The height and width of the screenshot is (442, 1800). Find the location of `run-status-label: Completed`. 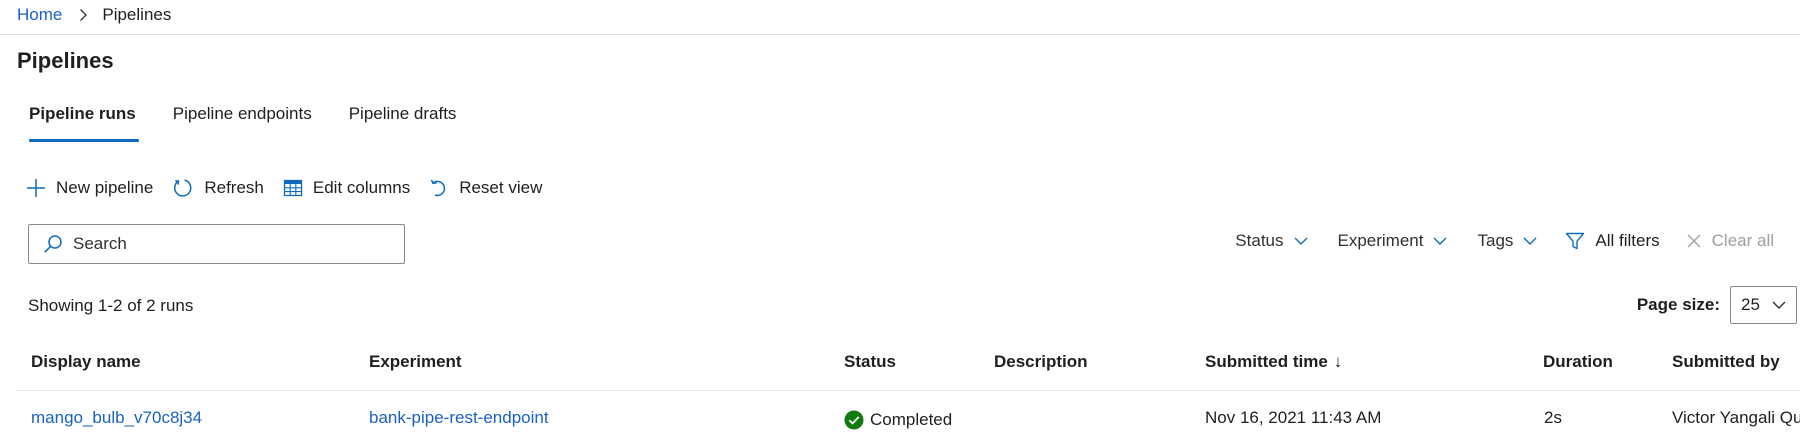

run-status-label: Completed is located at coordinates (911, 419).